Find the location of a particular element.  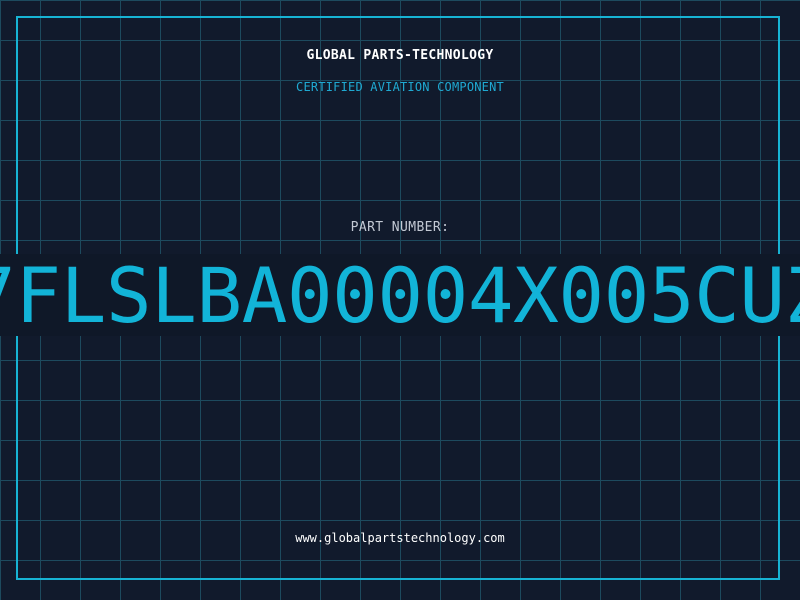

website-link: www.globalpartstechnology.com is located at coordinates (400, 538).